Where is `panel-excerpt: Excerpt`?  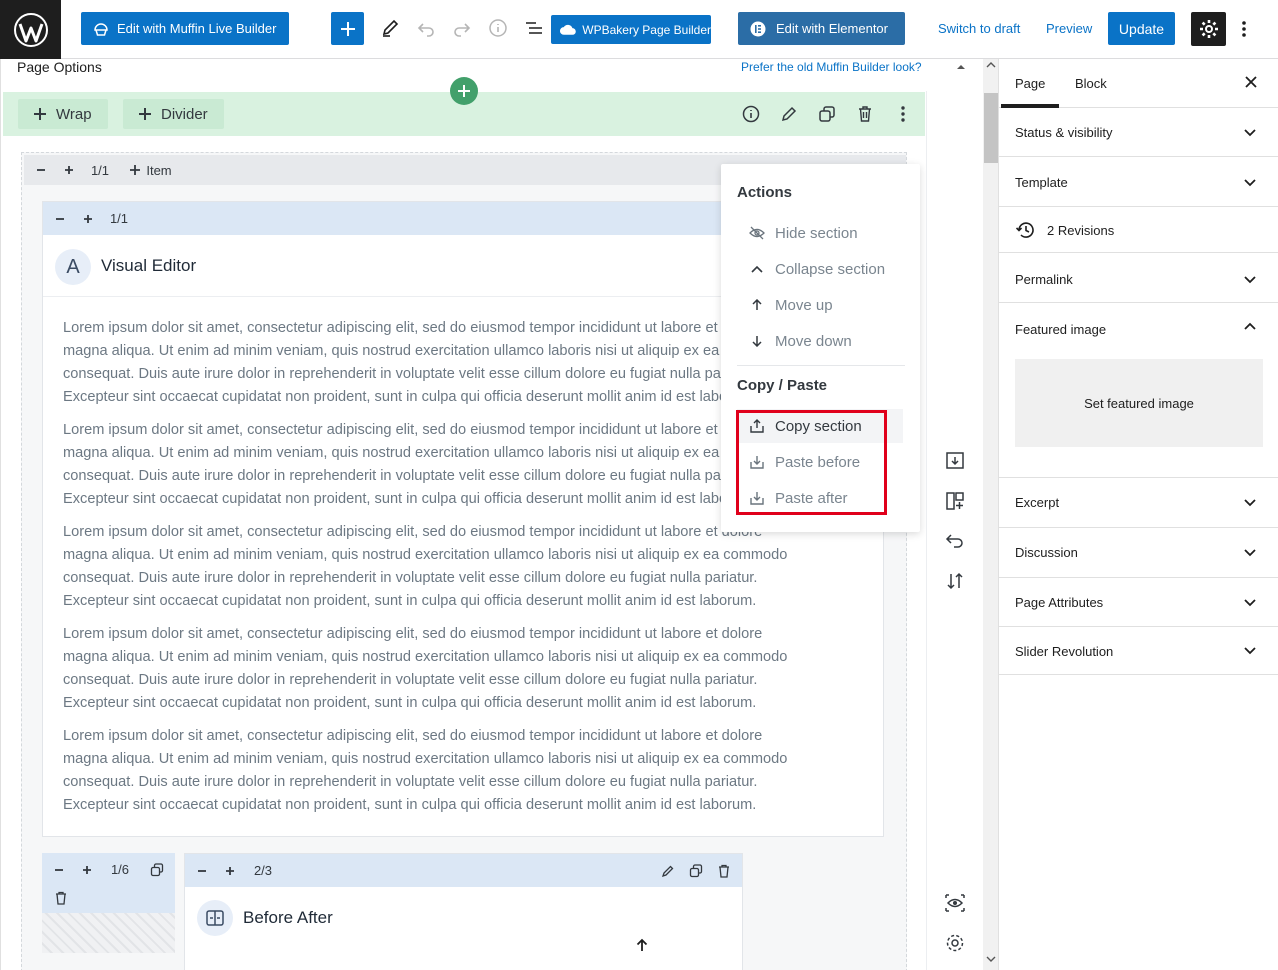 panel-excerpt: Excerpt is located at coordinates (1138, 503).